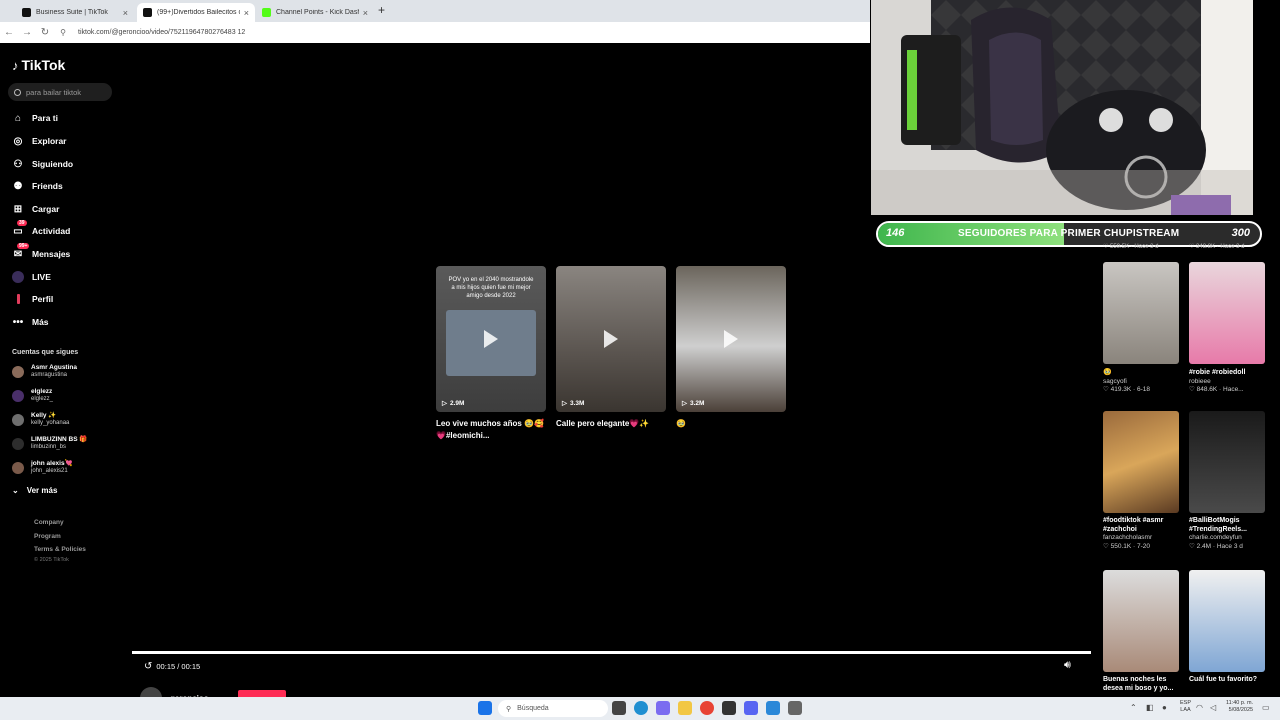  I want to click on nav-item-friends: ⚉ Friends, so click(37, 186).